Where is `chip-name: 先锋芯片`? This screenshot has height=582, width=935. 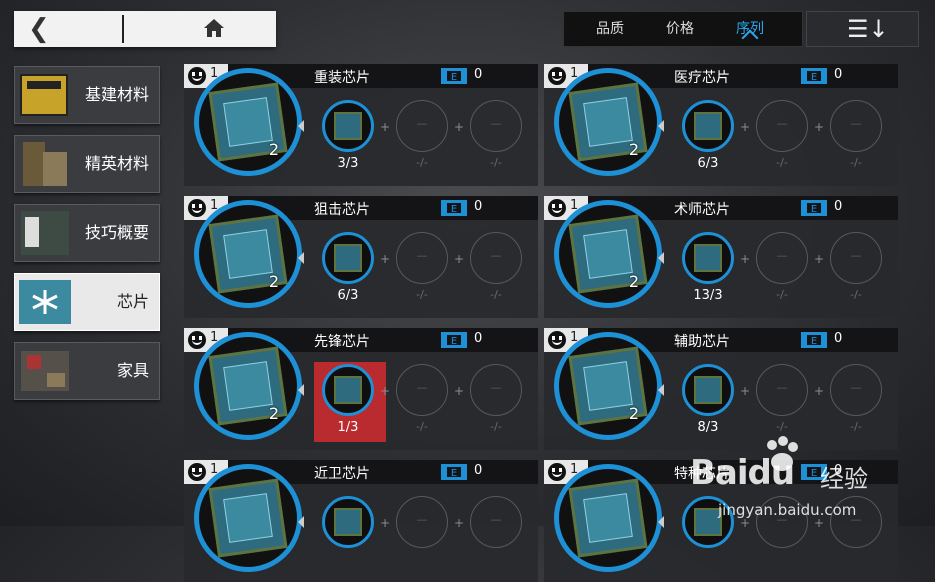
chip-name: 先锋芯片 is located at coordinates (342, 342).